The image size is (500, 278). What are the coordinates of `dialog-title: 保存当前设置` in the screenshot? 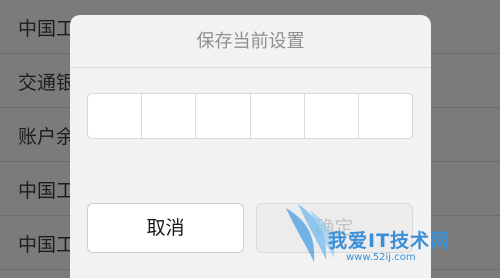 It's located at (250, 41).